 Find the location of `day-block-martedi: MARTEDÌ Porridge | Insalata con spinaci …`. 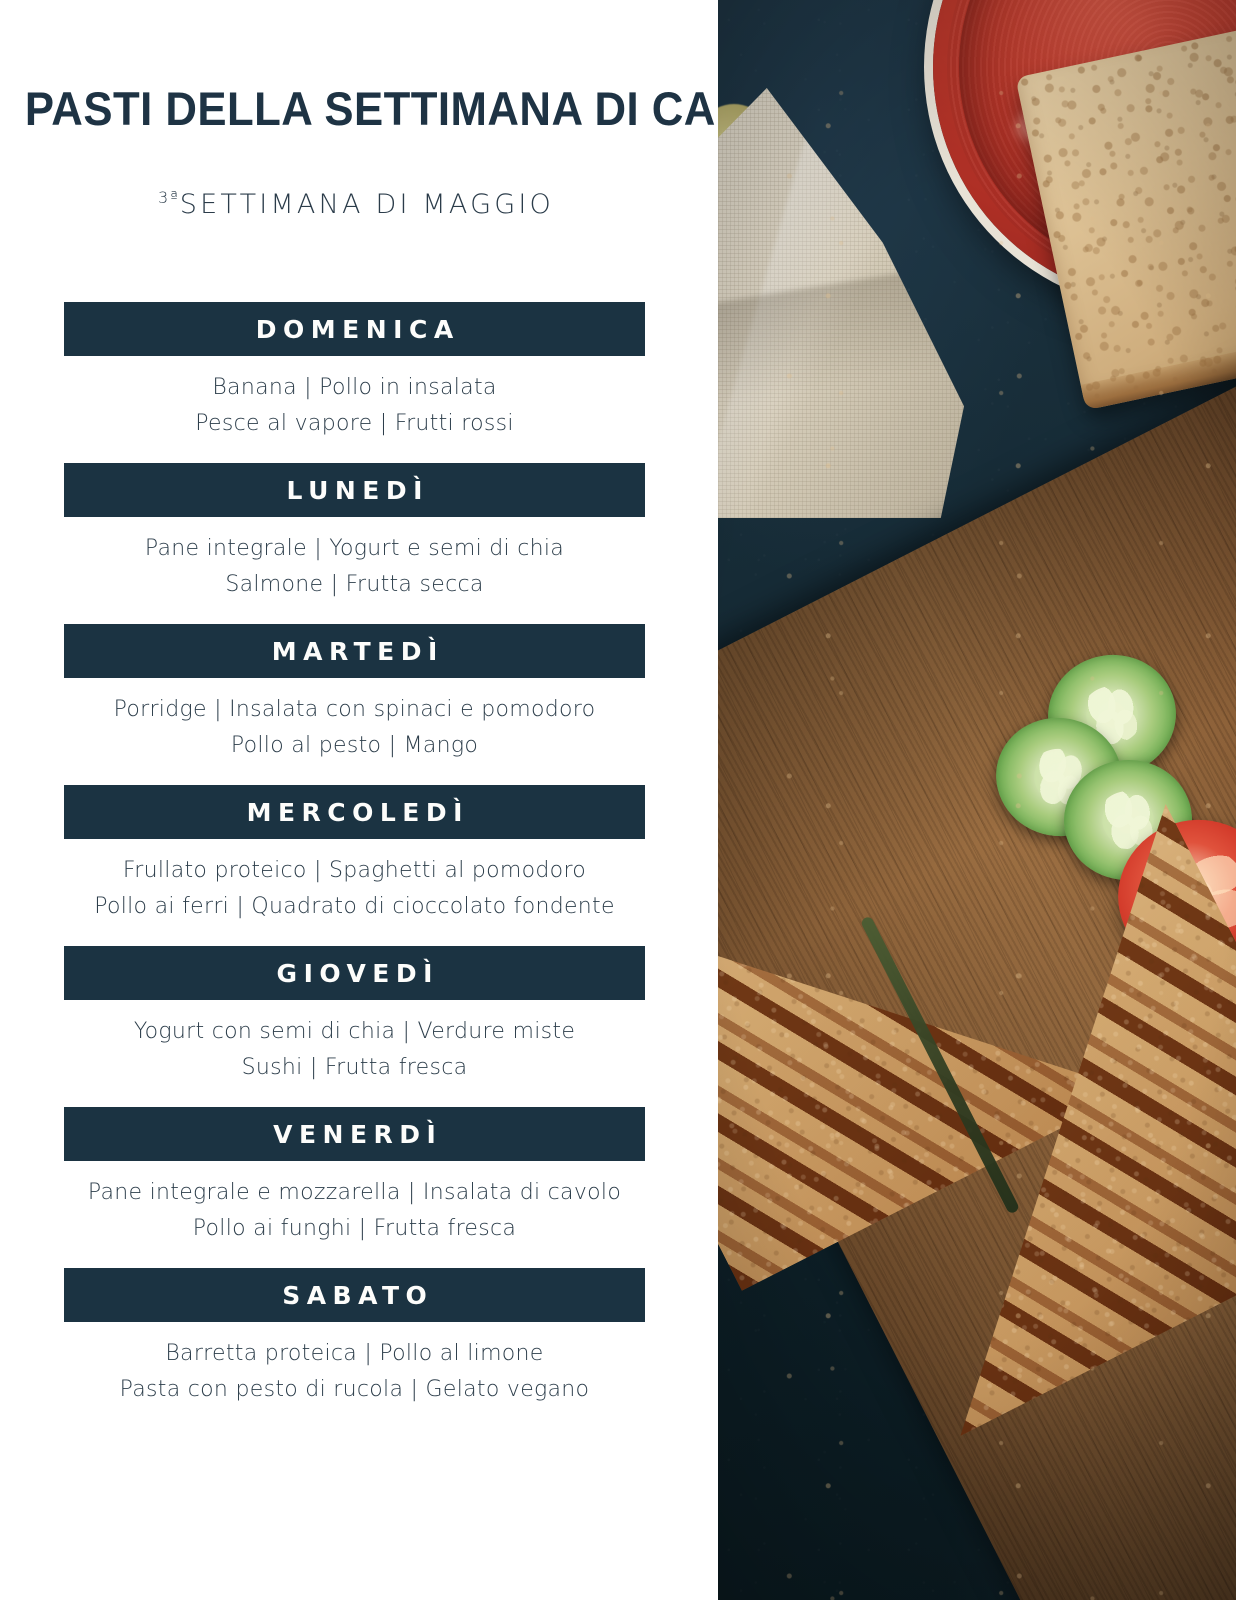

day-block-martedi: MARTEDÌ Porridge | Insalata con spinaci … is located at coordinates (354, 704).